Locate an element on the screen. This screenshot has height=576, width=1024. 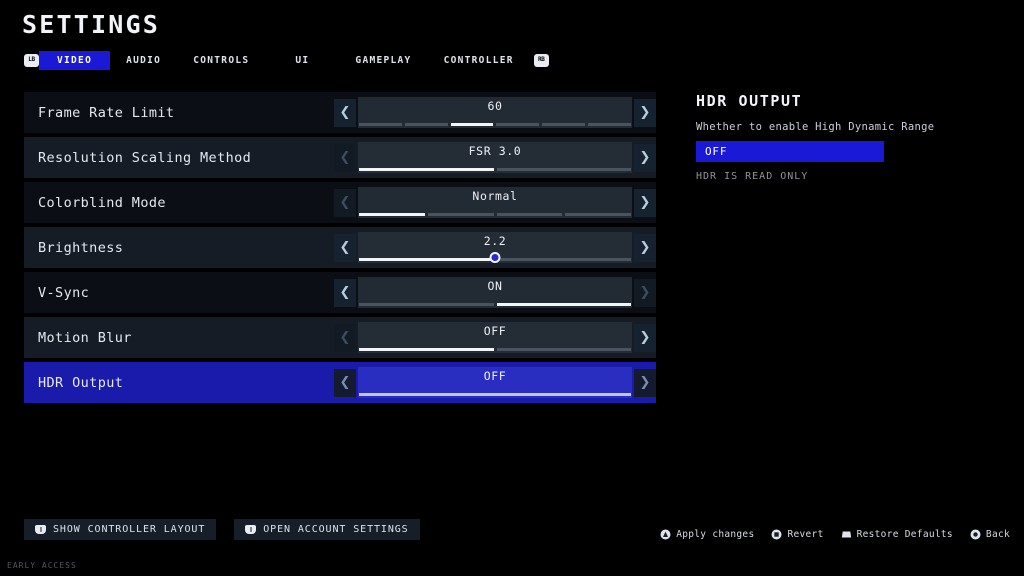
gamepad-icon is located at coordinates (251, 529).